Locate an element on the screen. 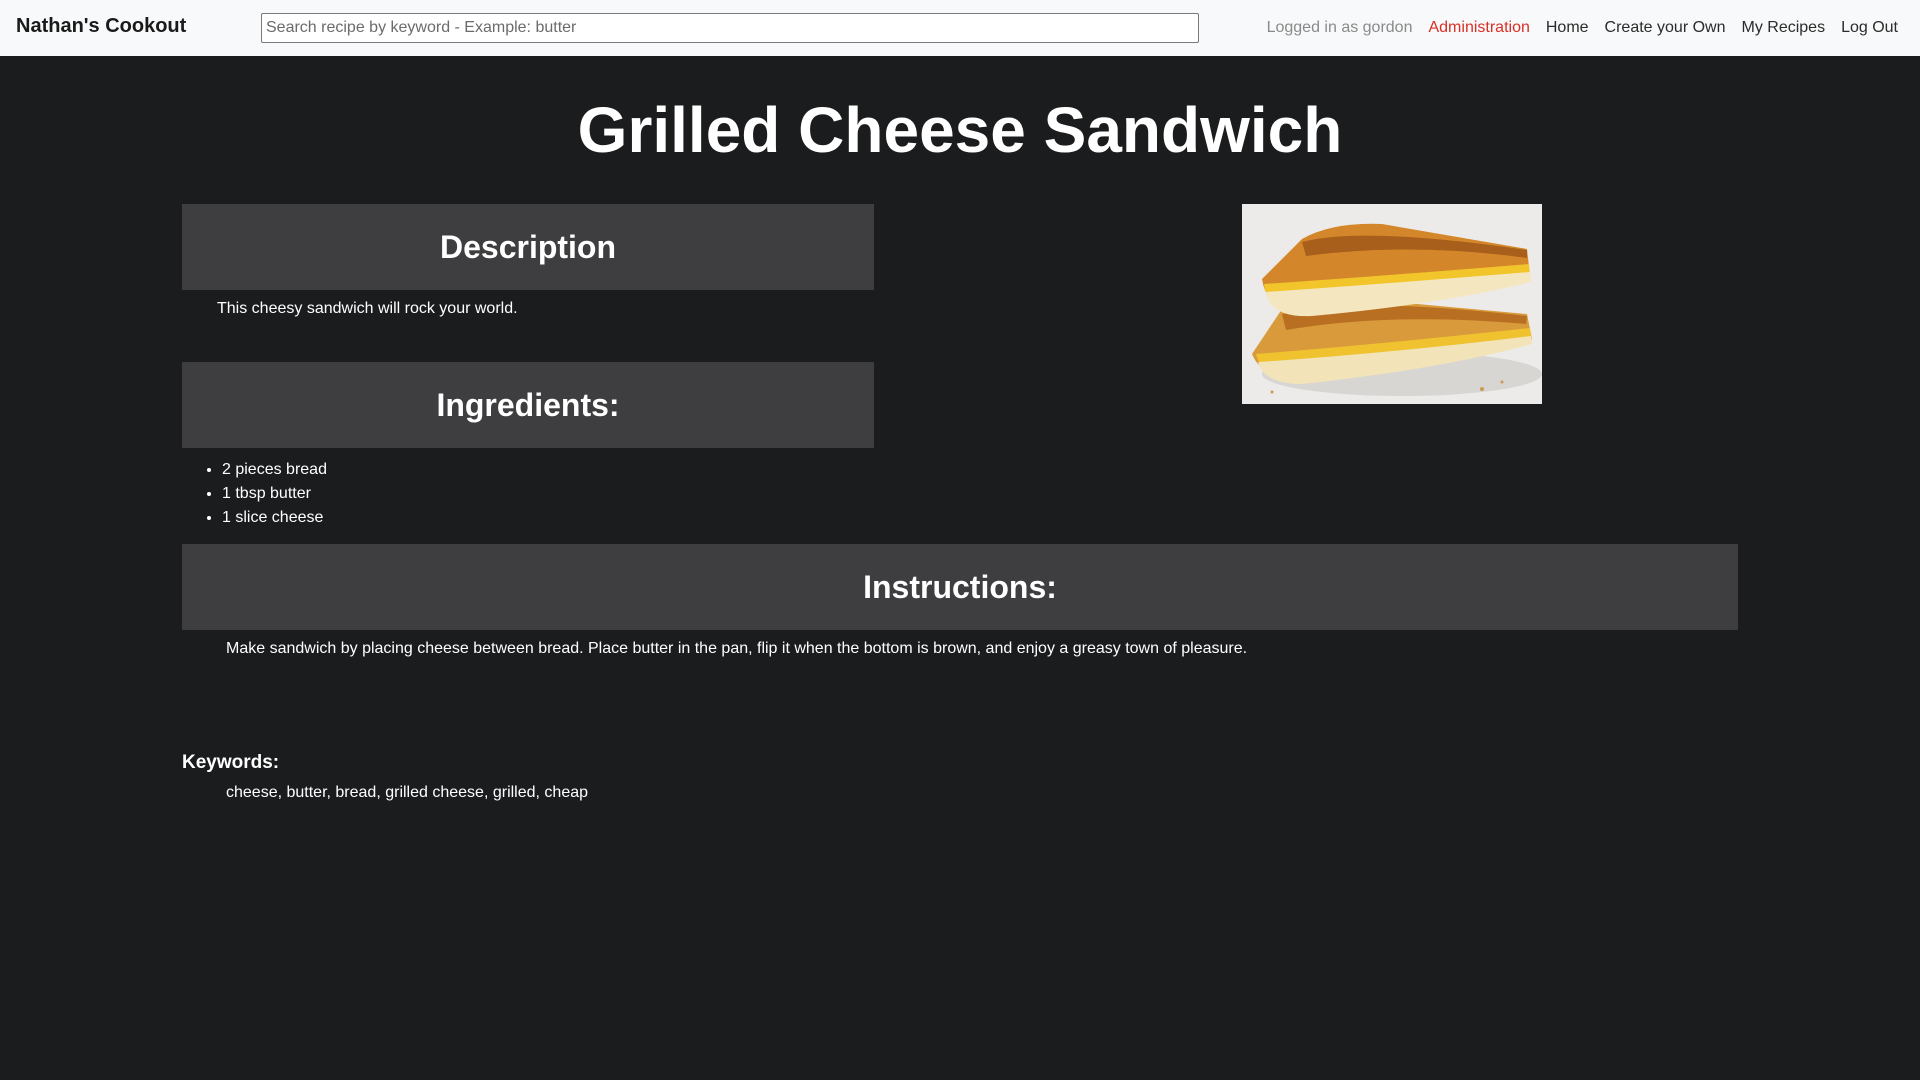  brand-link: Nathan's Cookout is located at coordinates (101, 26).